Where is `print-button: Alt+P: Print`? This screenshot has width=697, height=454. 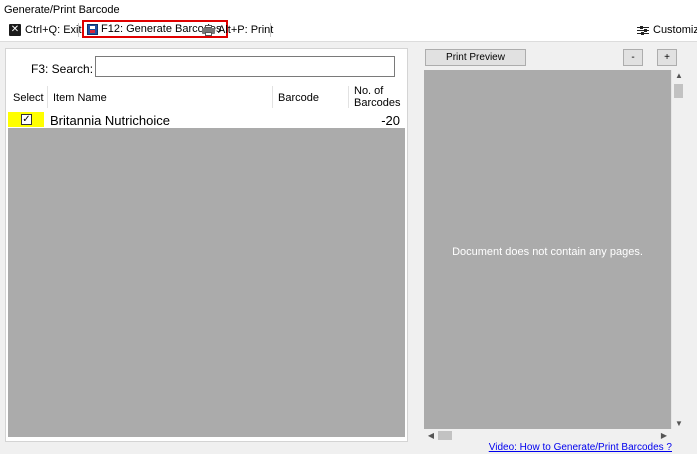 print-button: Alt+P: Print is located at coordinates (237, 30).